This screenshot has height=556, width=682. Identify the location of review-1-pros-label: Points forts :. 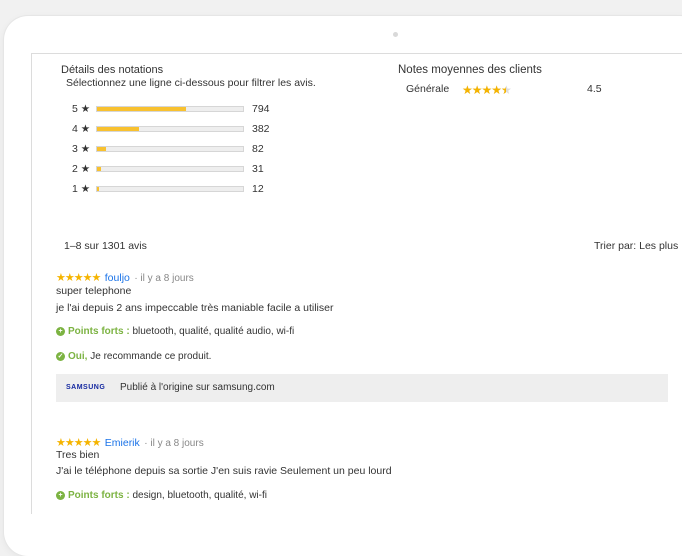
(99, 331).